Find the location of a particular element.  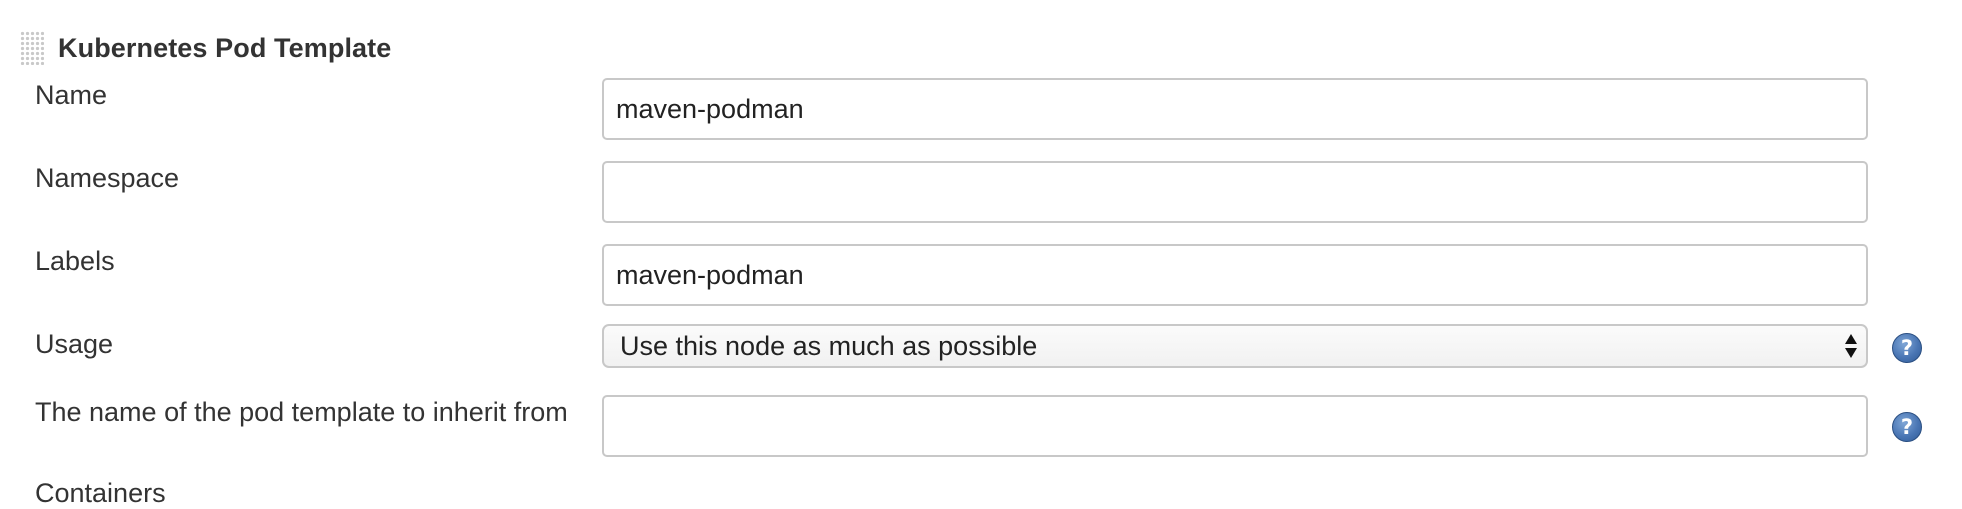

usage-help-icon: ? is located at coordinates (1907, 348).